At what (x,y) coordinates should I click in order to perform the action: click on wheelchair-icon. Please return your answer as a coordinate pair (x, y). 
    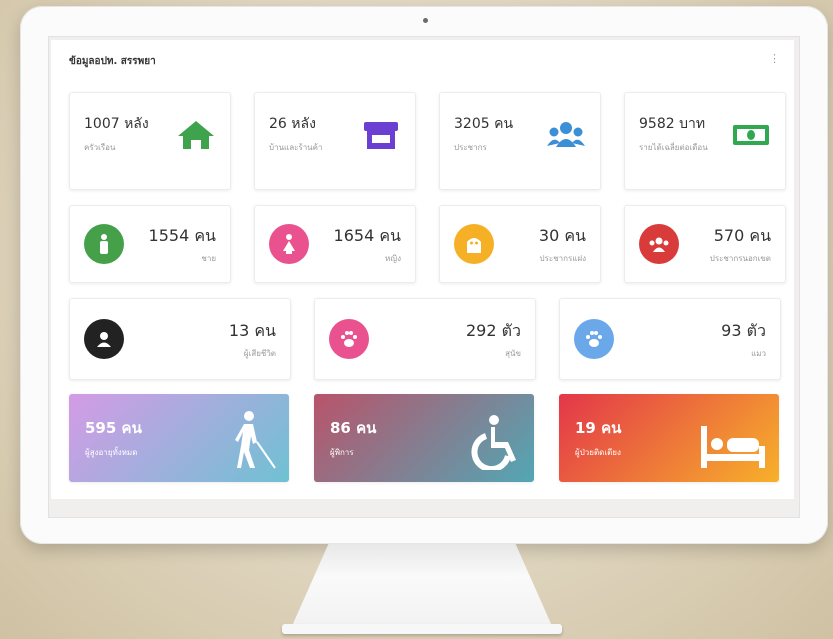
    Looking at the image, I should click on (493, 442).